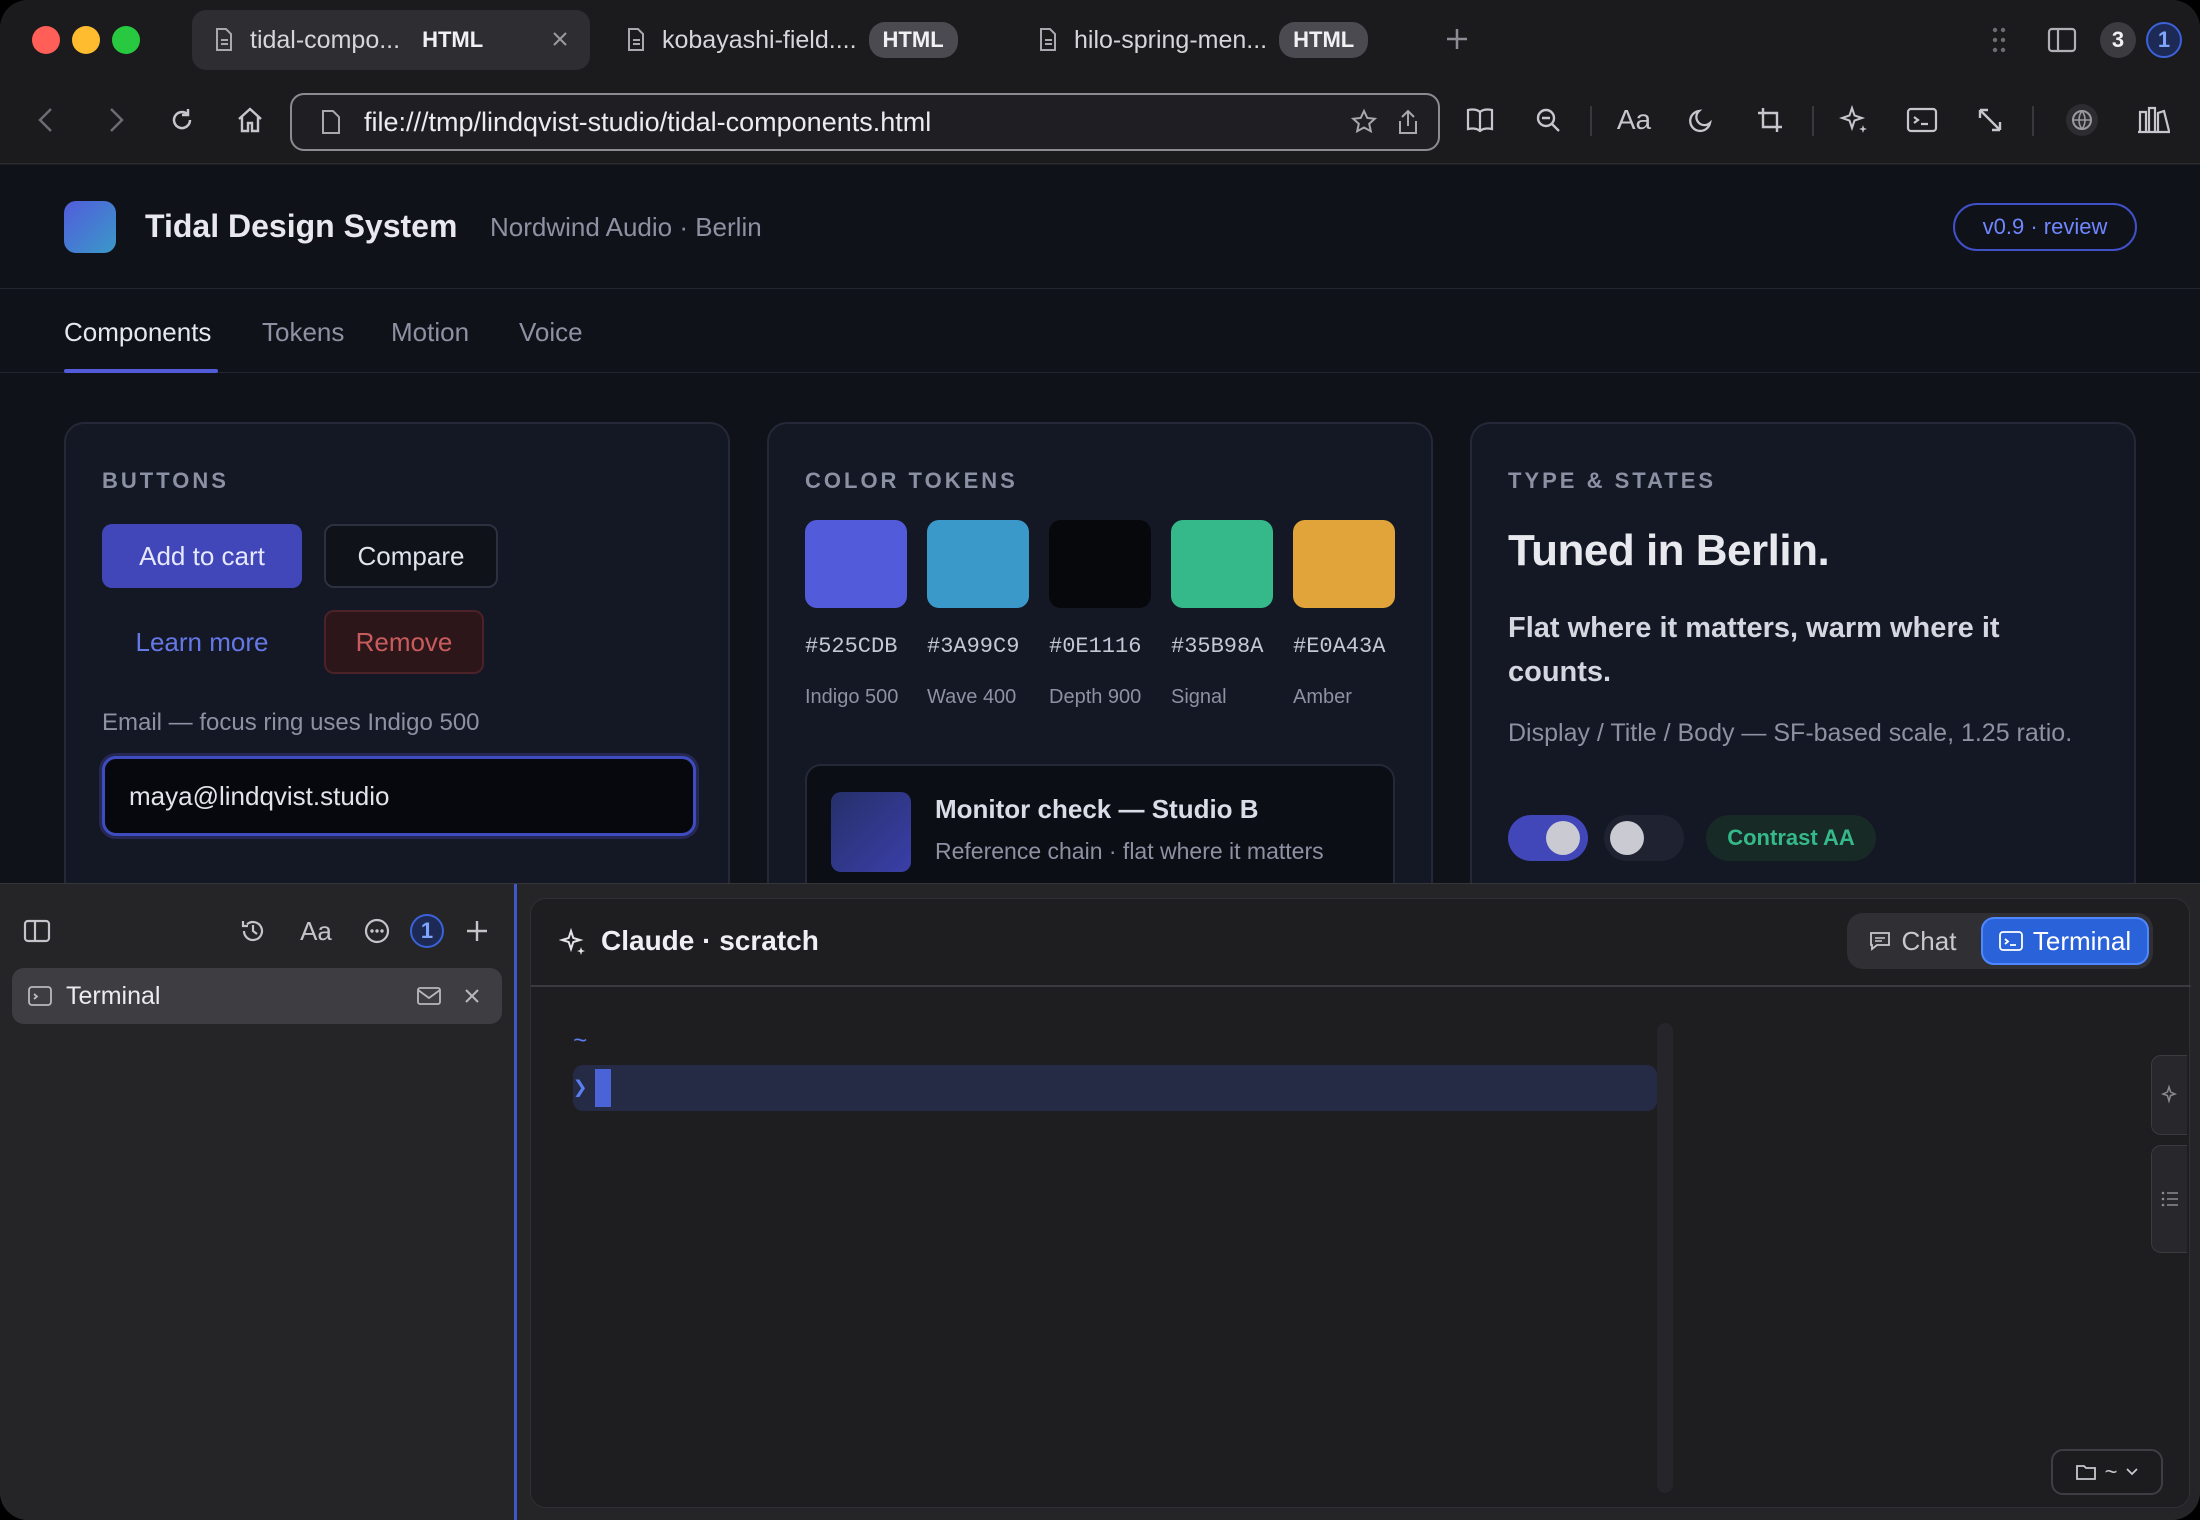  I want to click on toggle-on, so click(1548, 838).